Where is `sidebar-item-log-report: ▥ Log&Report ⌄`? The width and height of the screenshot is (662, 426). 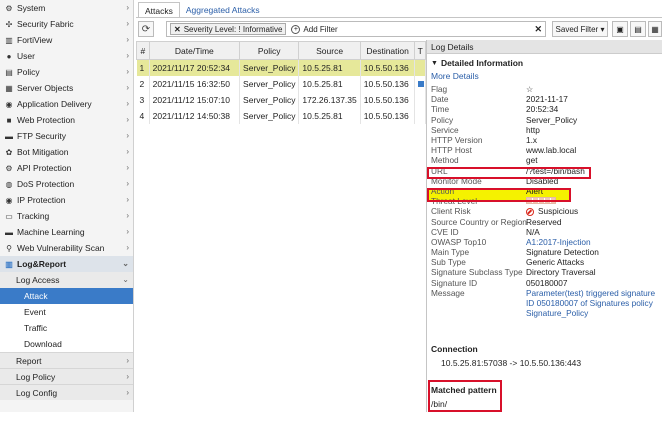
sidebar-item-log-report: ▥ Log&Report ⌄ is located at coordinates (66, 264).